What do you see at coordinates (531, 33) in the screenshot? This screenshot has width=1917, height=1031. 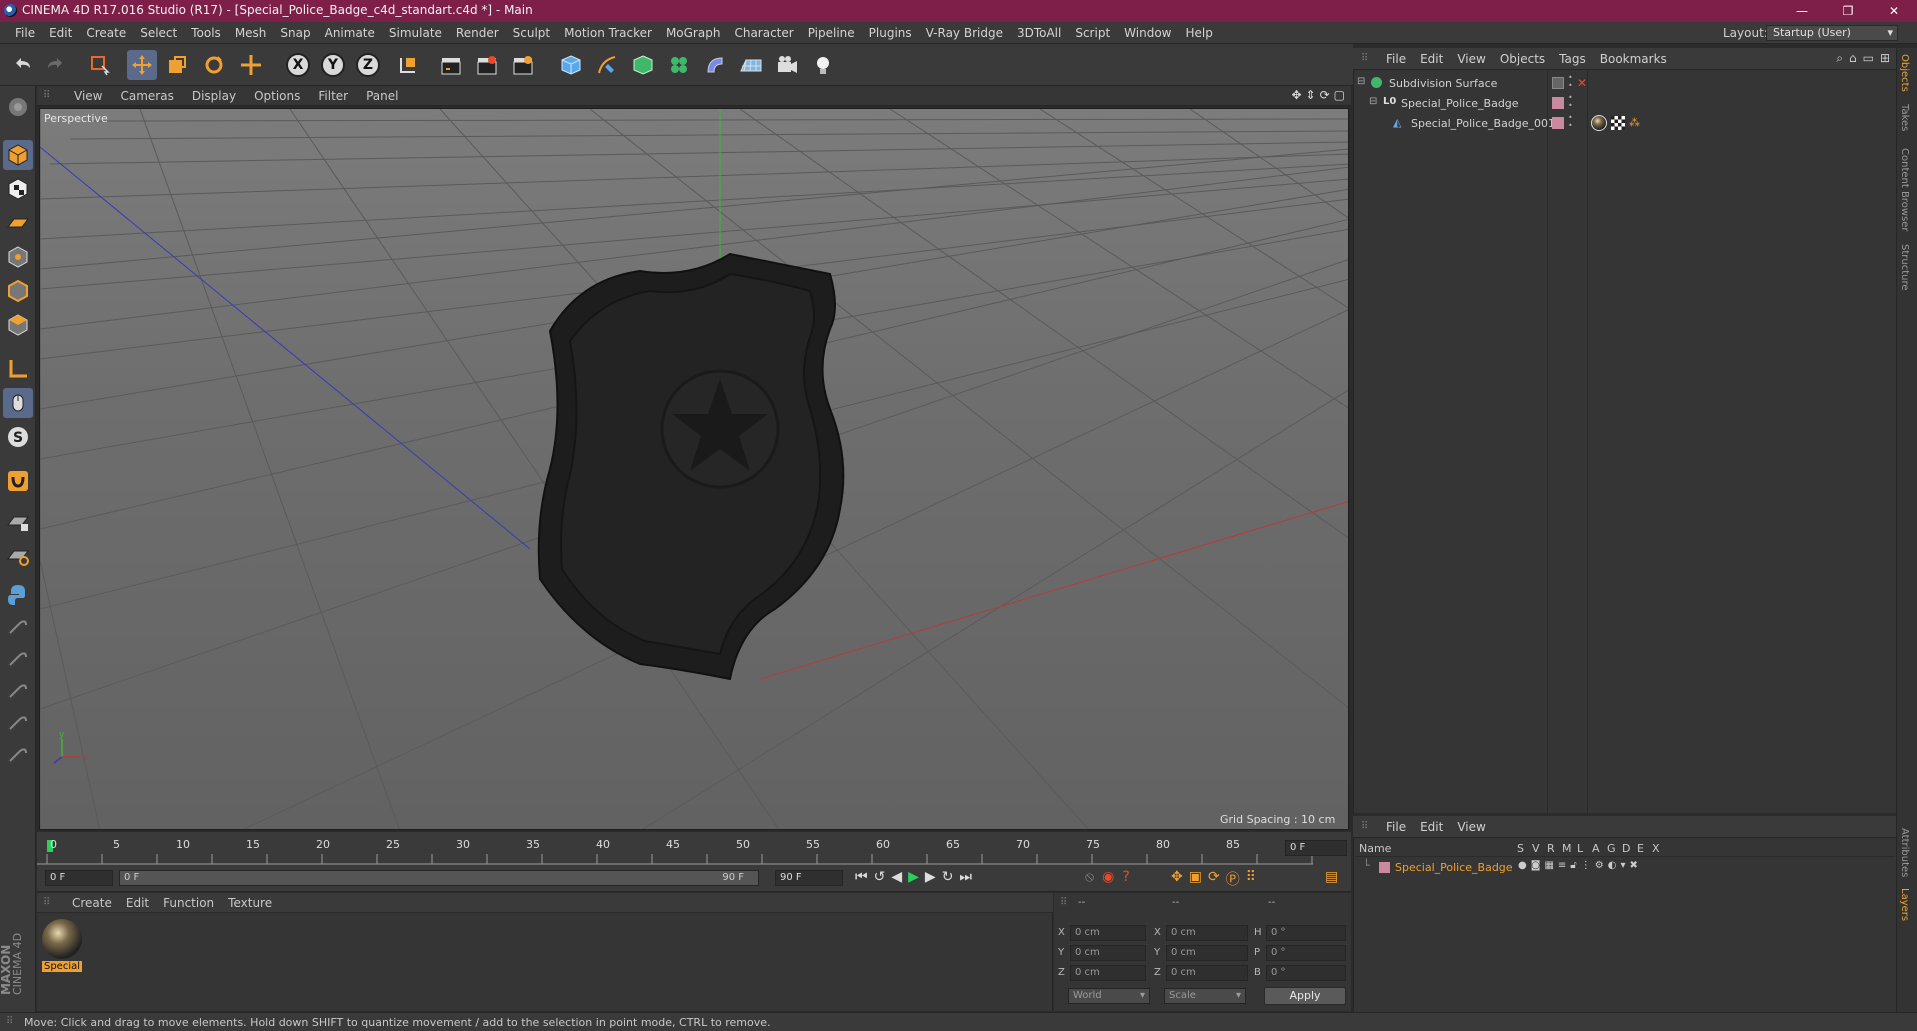 I see `menu-sculpt: Sculpt` at bounding box center [531, 33].